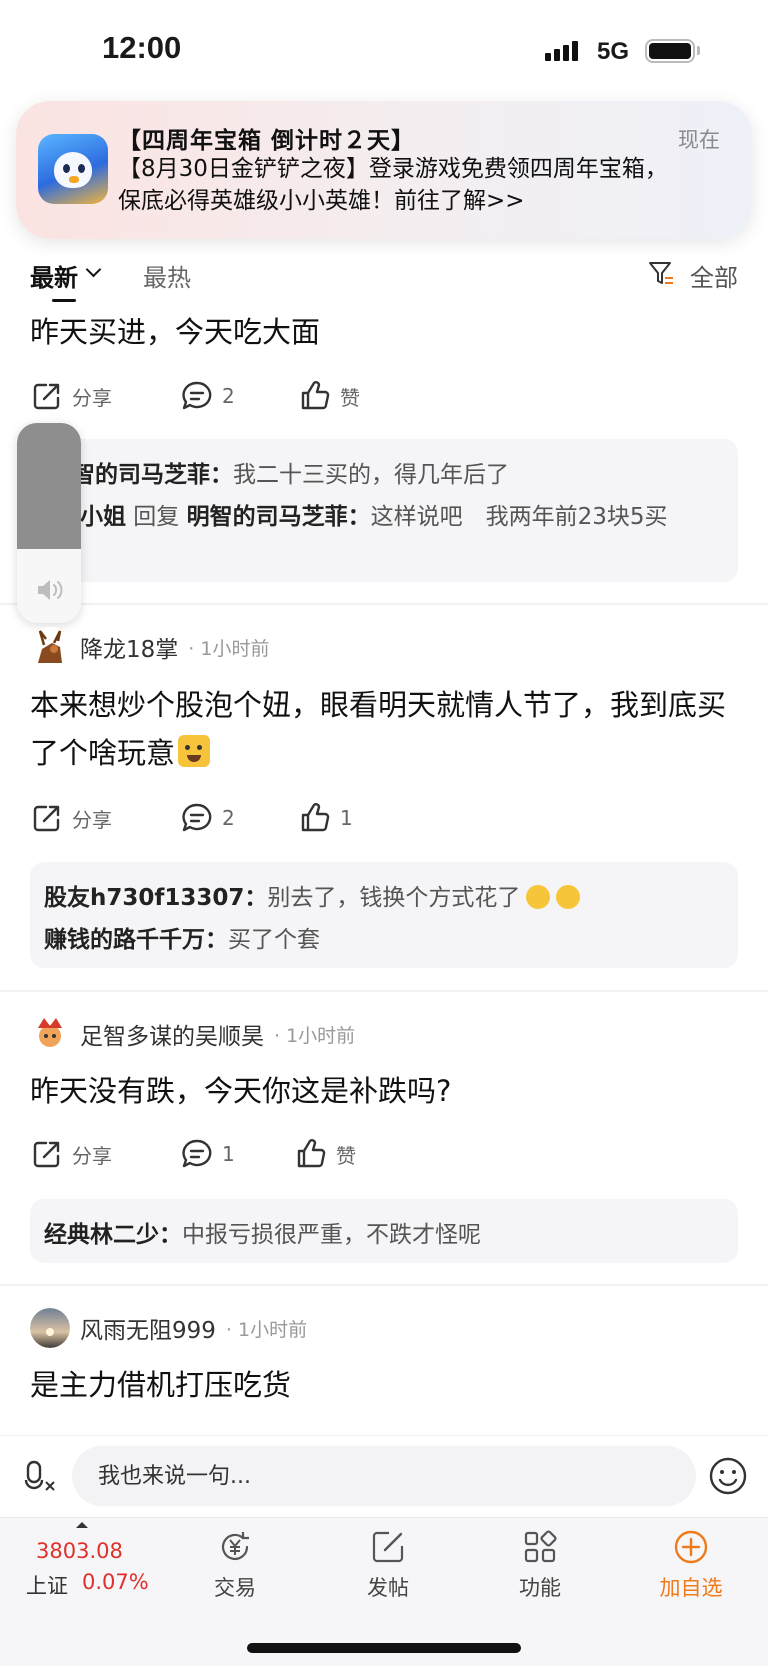 The height and width of the screenshot is (1666, 768). I want to click on post-actions: 分享 1 赞, so click(193, 1154).